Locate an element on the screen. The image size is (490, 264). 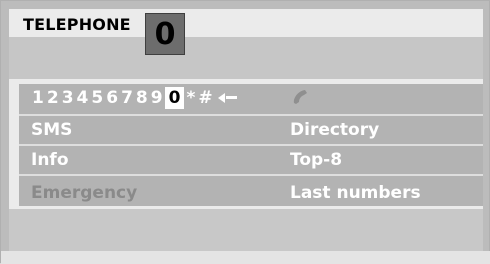
menu-item-info: Info is located at coordinates (50, 160).